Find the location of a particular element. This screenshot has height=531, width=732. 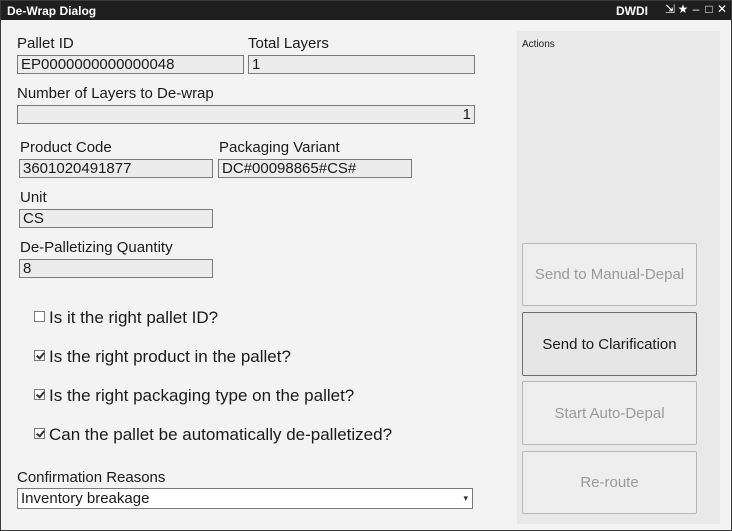

dialog-code-badge: DWDI is located at coordinates (632, 11).